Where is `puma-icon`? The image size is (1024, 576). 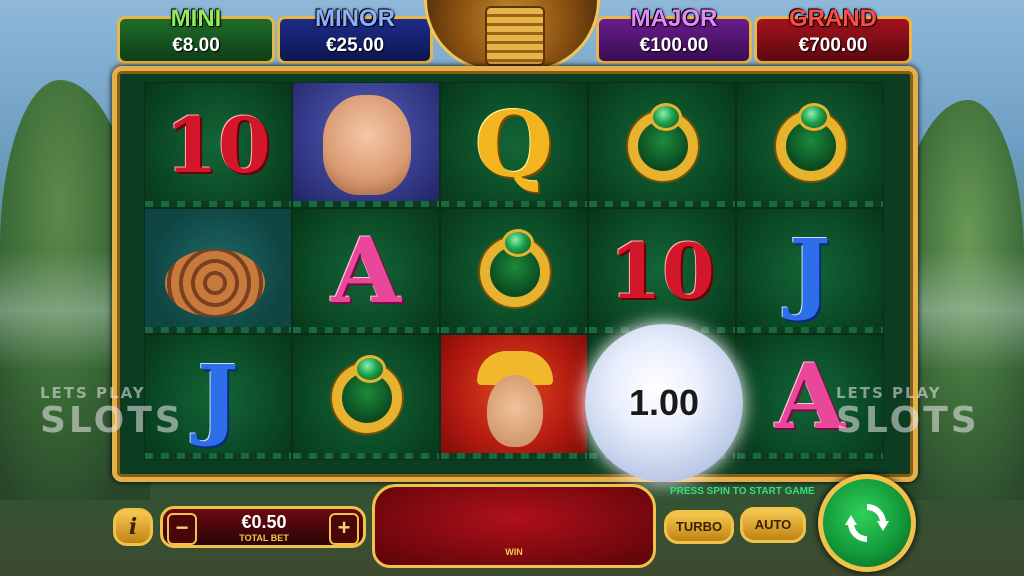
puma-icon is located at coordinates (367, 145).